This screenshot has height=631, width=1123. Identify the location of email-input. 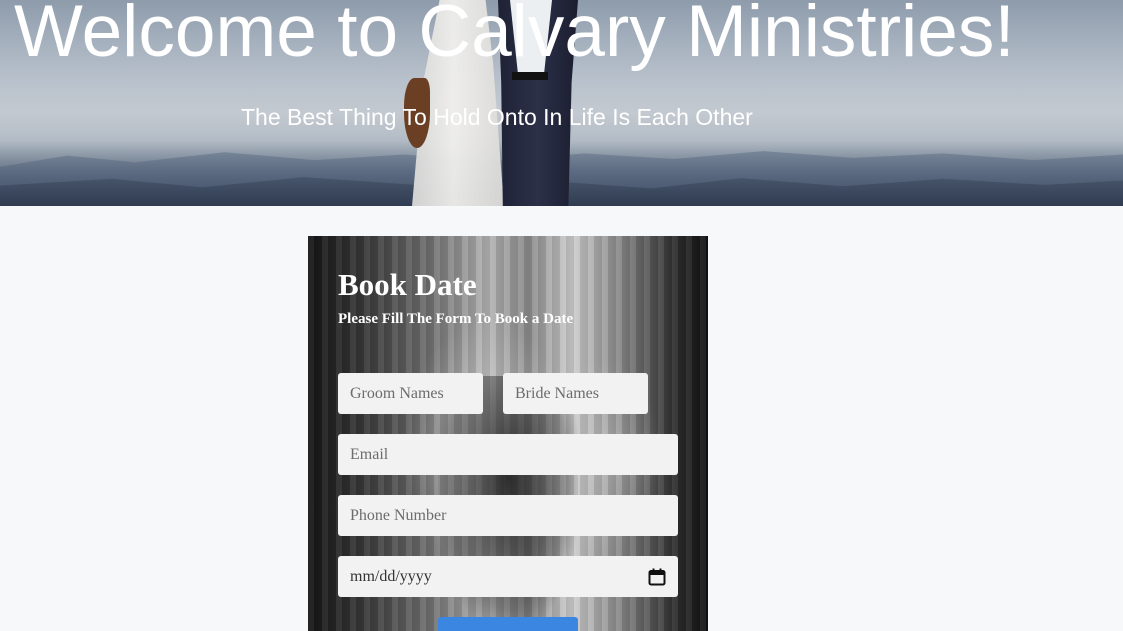
(508, 454).